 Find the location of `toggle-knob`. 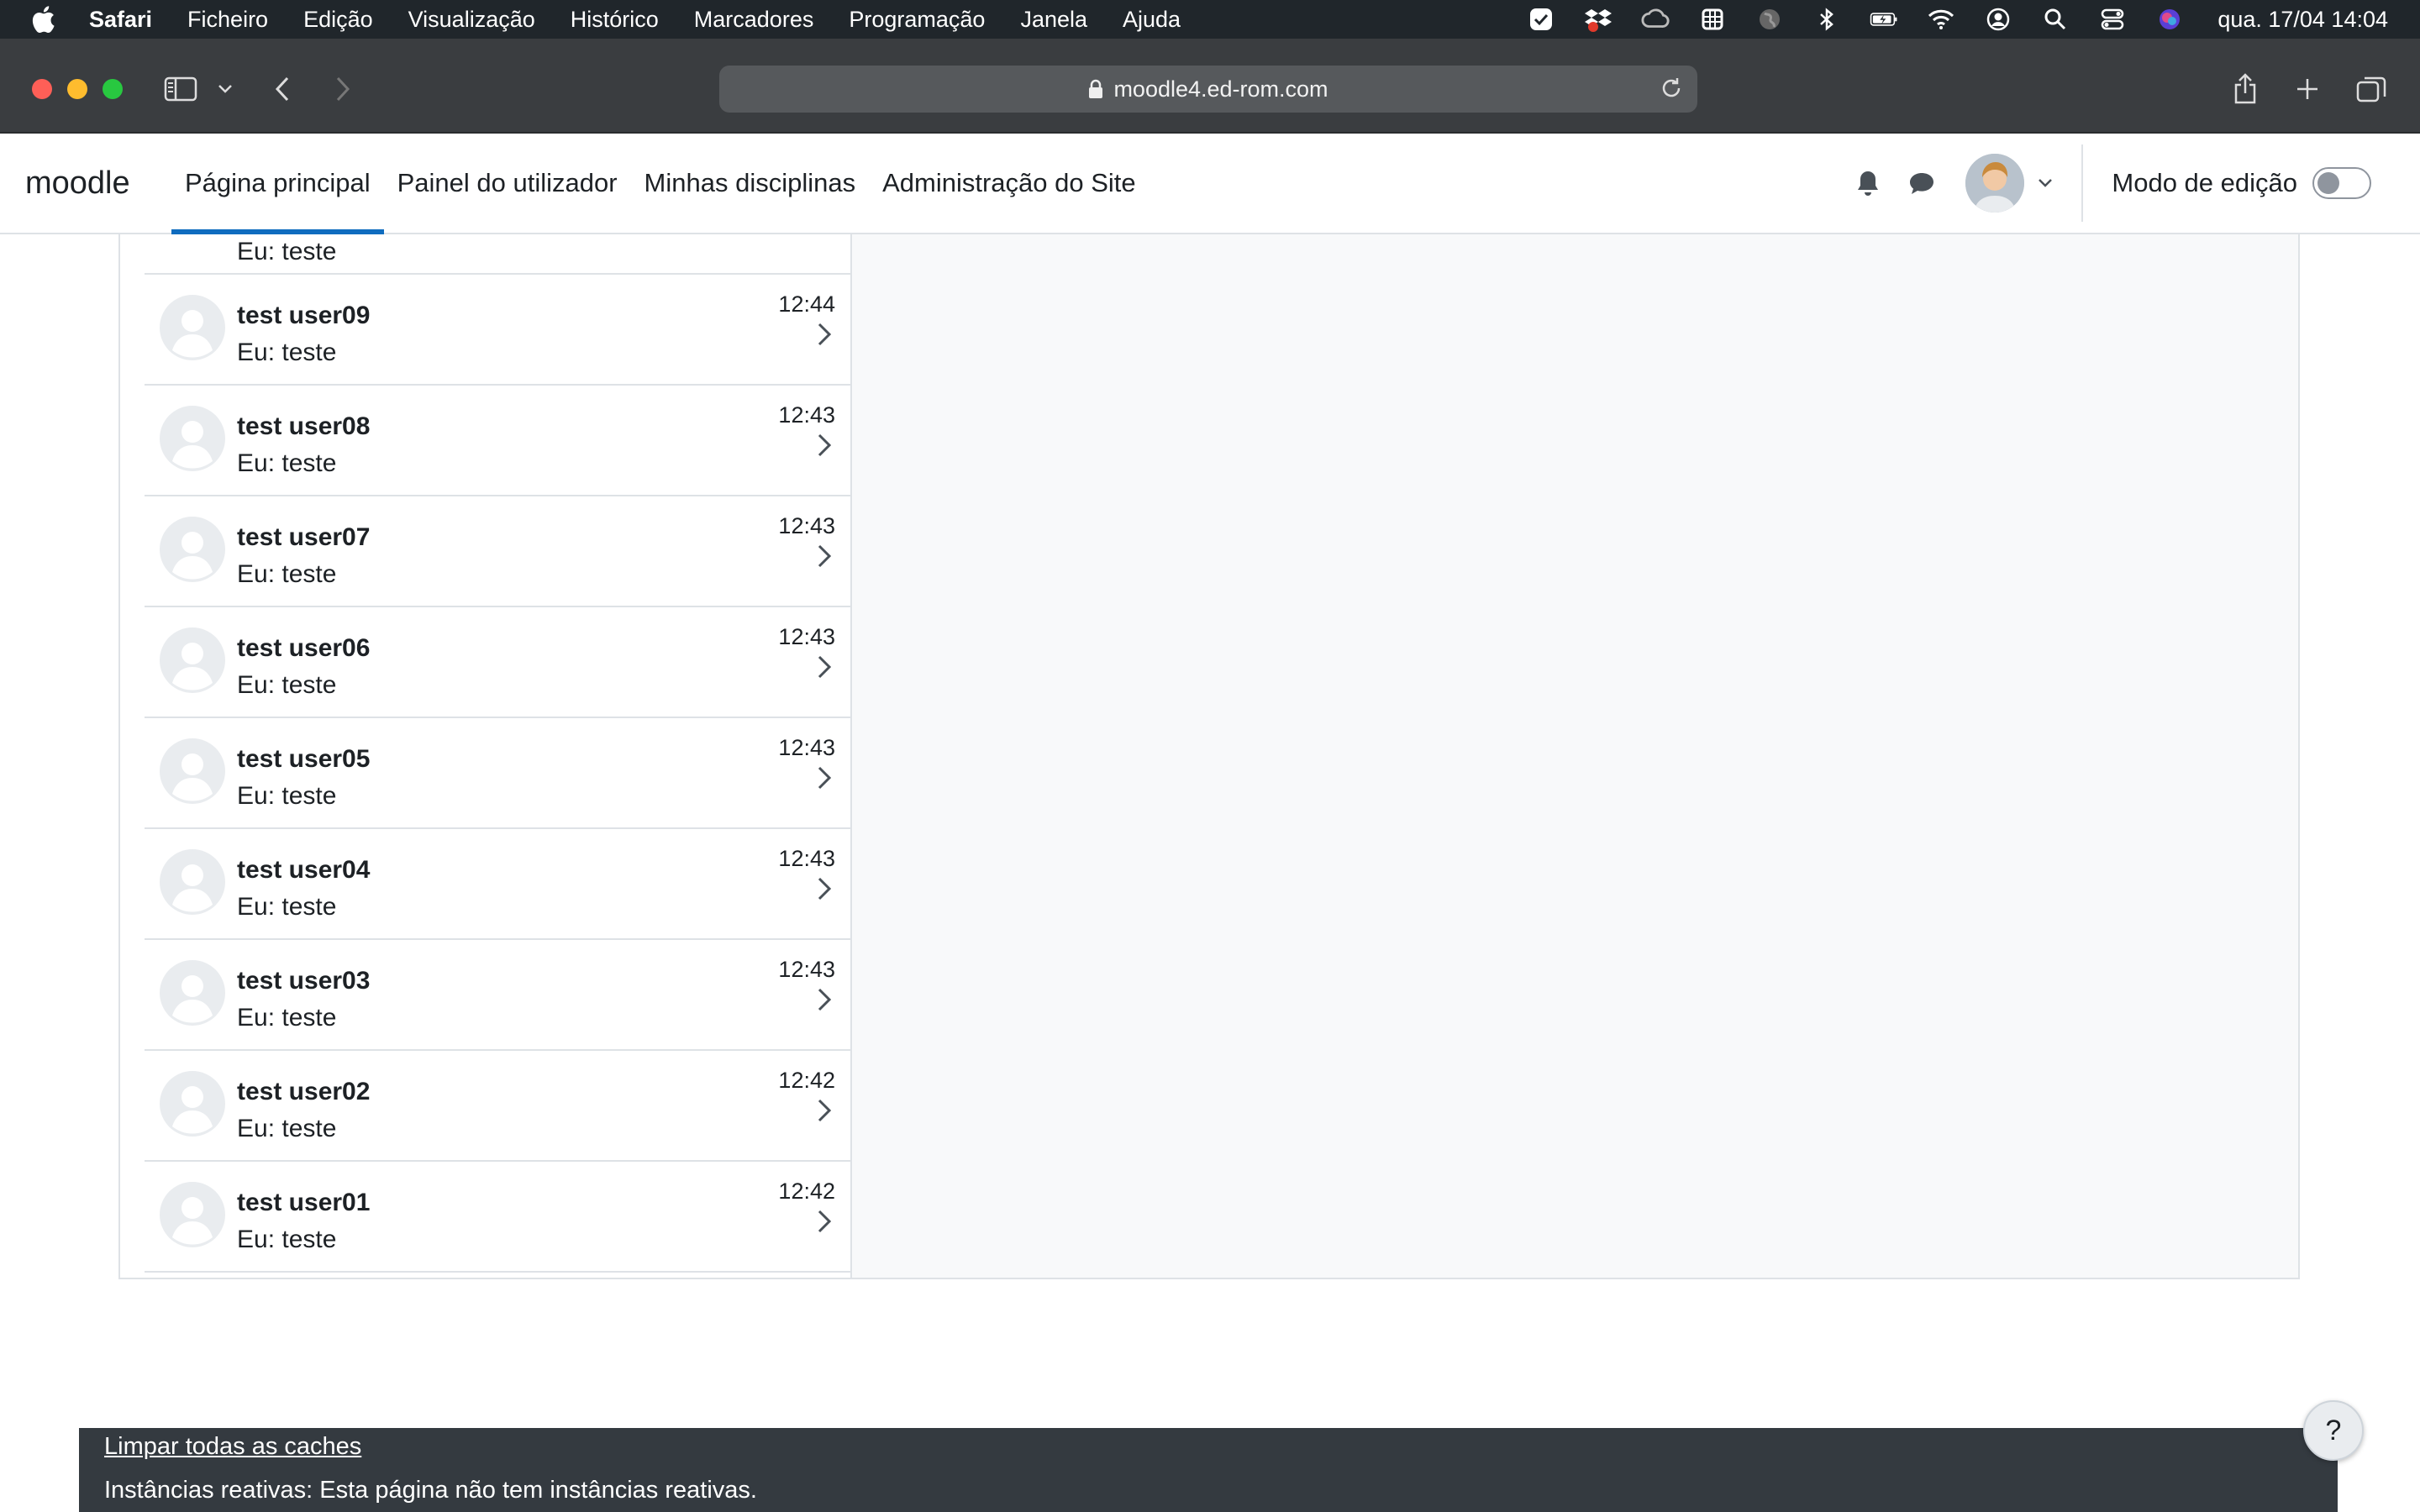

toggle-knob is located at coordinates (2328, 183).